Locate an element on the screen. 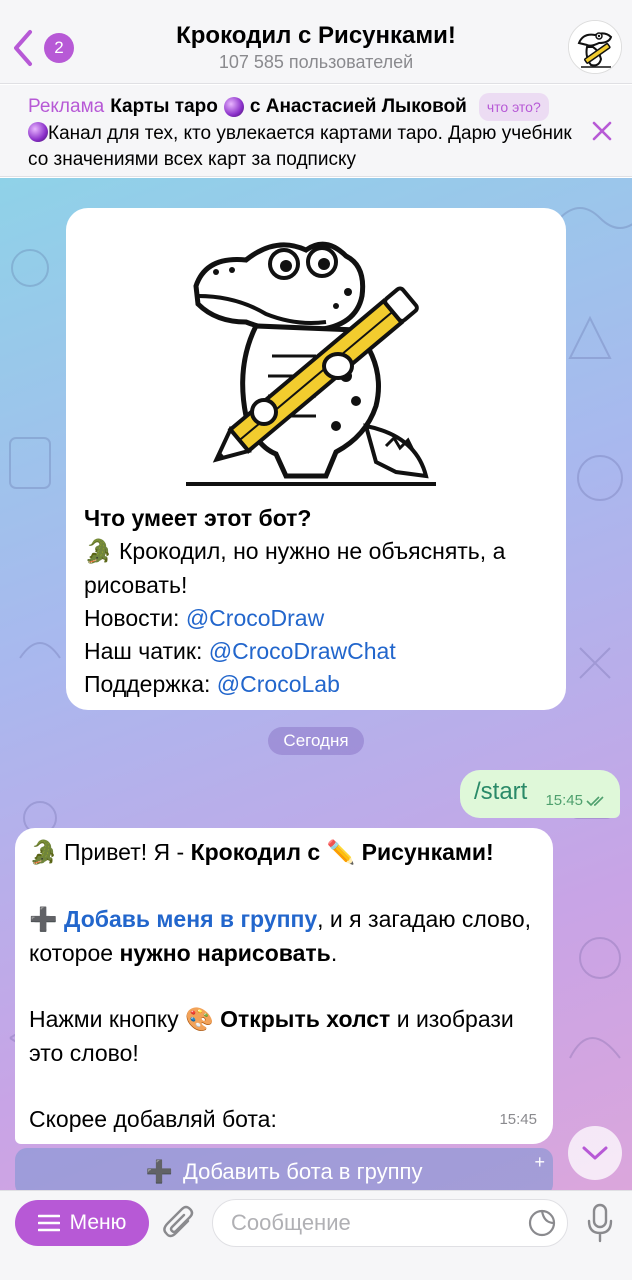  back-button: 2 is located at coordinates (41, 48).